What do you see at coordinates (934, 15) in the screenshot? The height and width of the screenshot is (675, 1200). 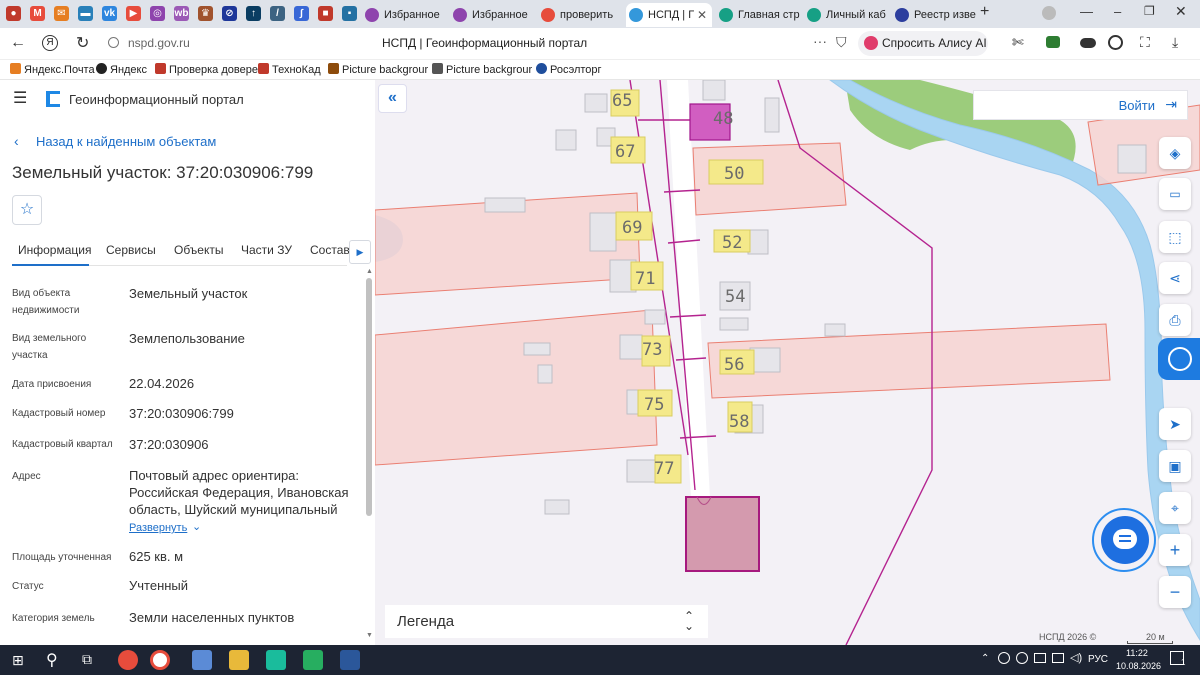 I see `browser-tab: Реестр изве` at bounding box center [934, 15].